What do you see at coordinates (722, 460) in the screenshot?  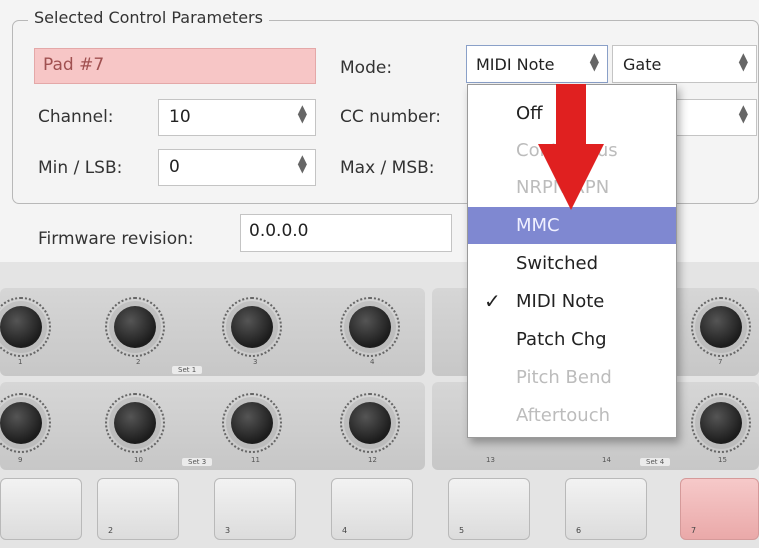 I see `knob-label: 15` at bounding box center [722, 460].